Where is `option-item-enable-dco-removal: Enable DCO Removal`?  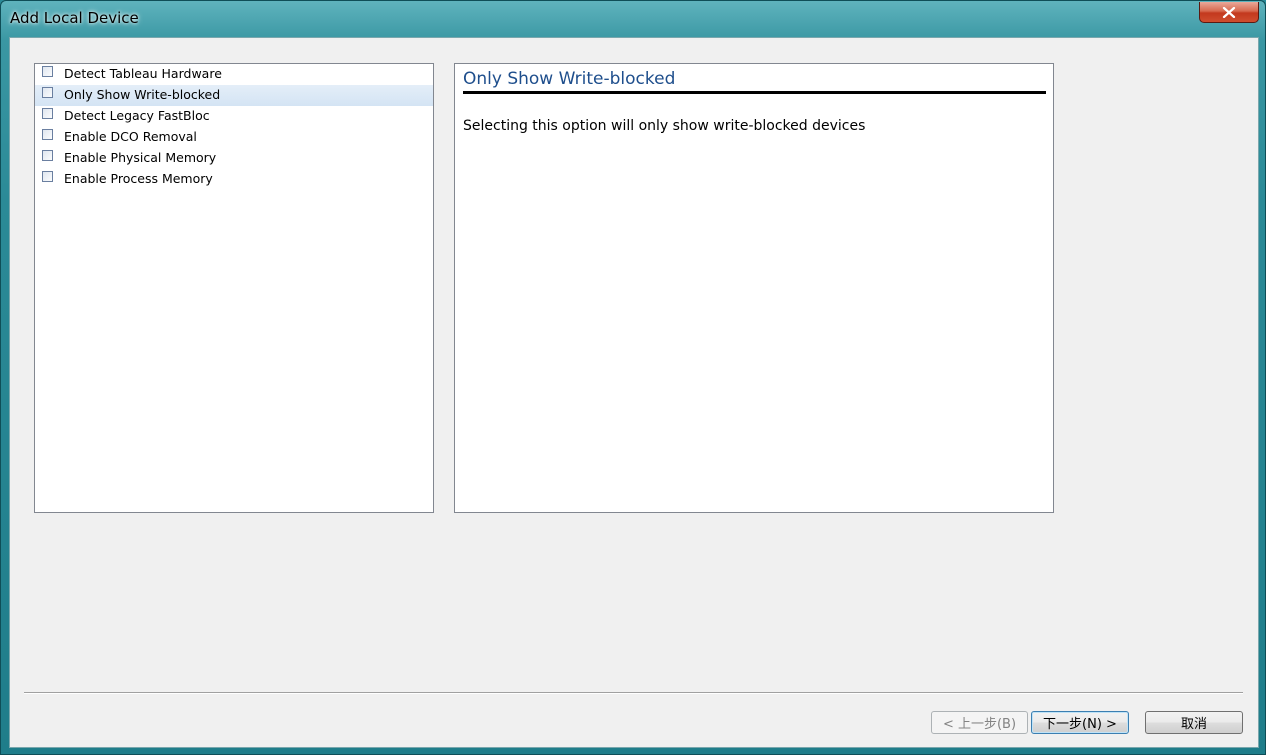 option-item-enable-dco-removal: Enable DCO Removal is located at coordinates (234, 137).